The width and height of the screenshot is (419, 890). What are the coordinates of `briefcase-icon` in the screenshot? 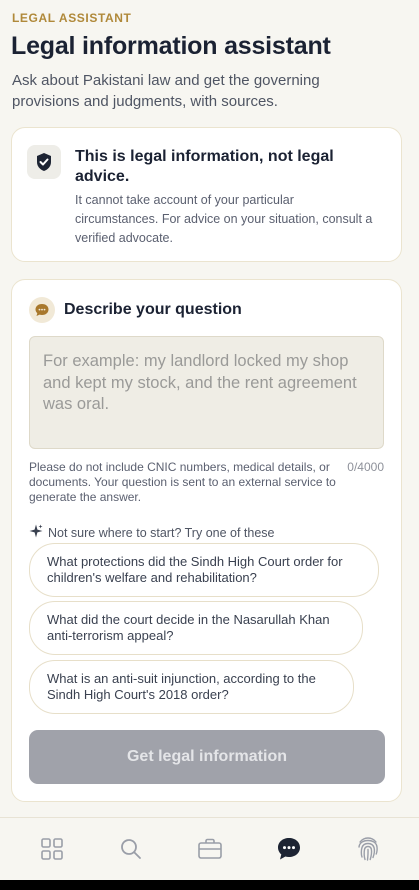 It's located at (209, 848).